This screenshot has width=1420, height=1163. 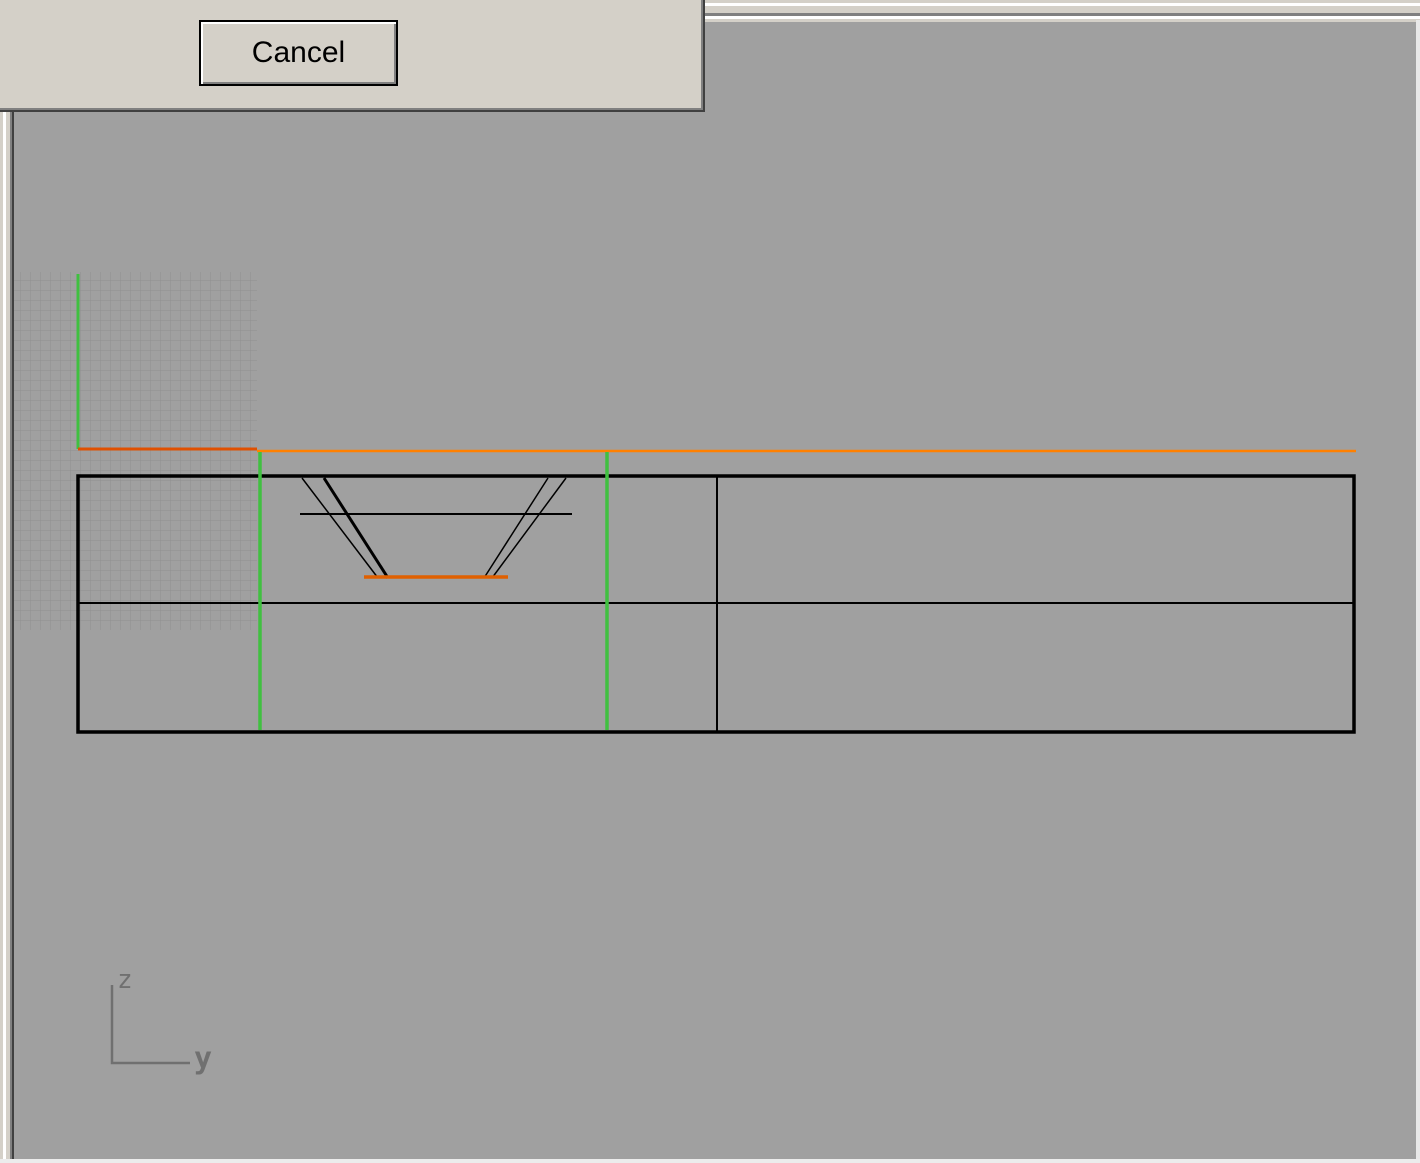 I want to click on construction-grid, so click(x=135, y=451).